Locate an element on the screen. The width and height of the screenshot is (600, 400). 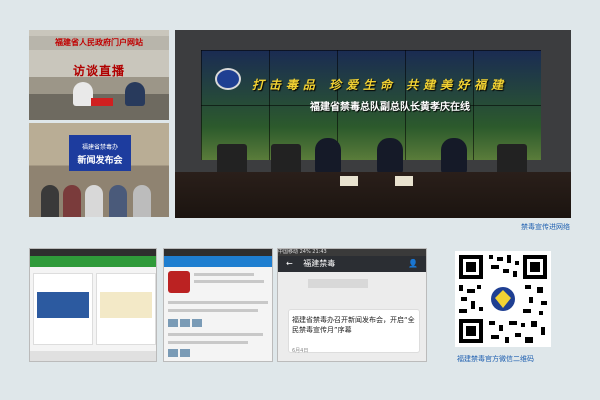
press-screen: 福建省禁毒办 新闻发布会 is located at coordinates (100, 153).